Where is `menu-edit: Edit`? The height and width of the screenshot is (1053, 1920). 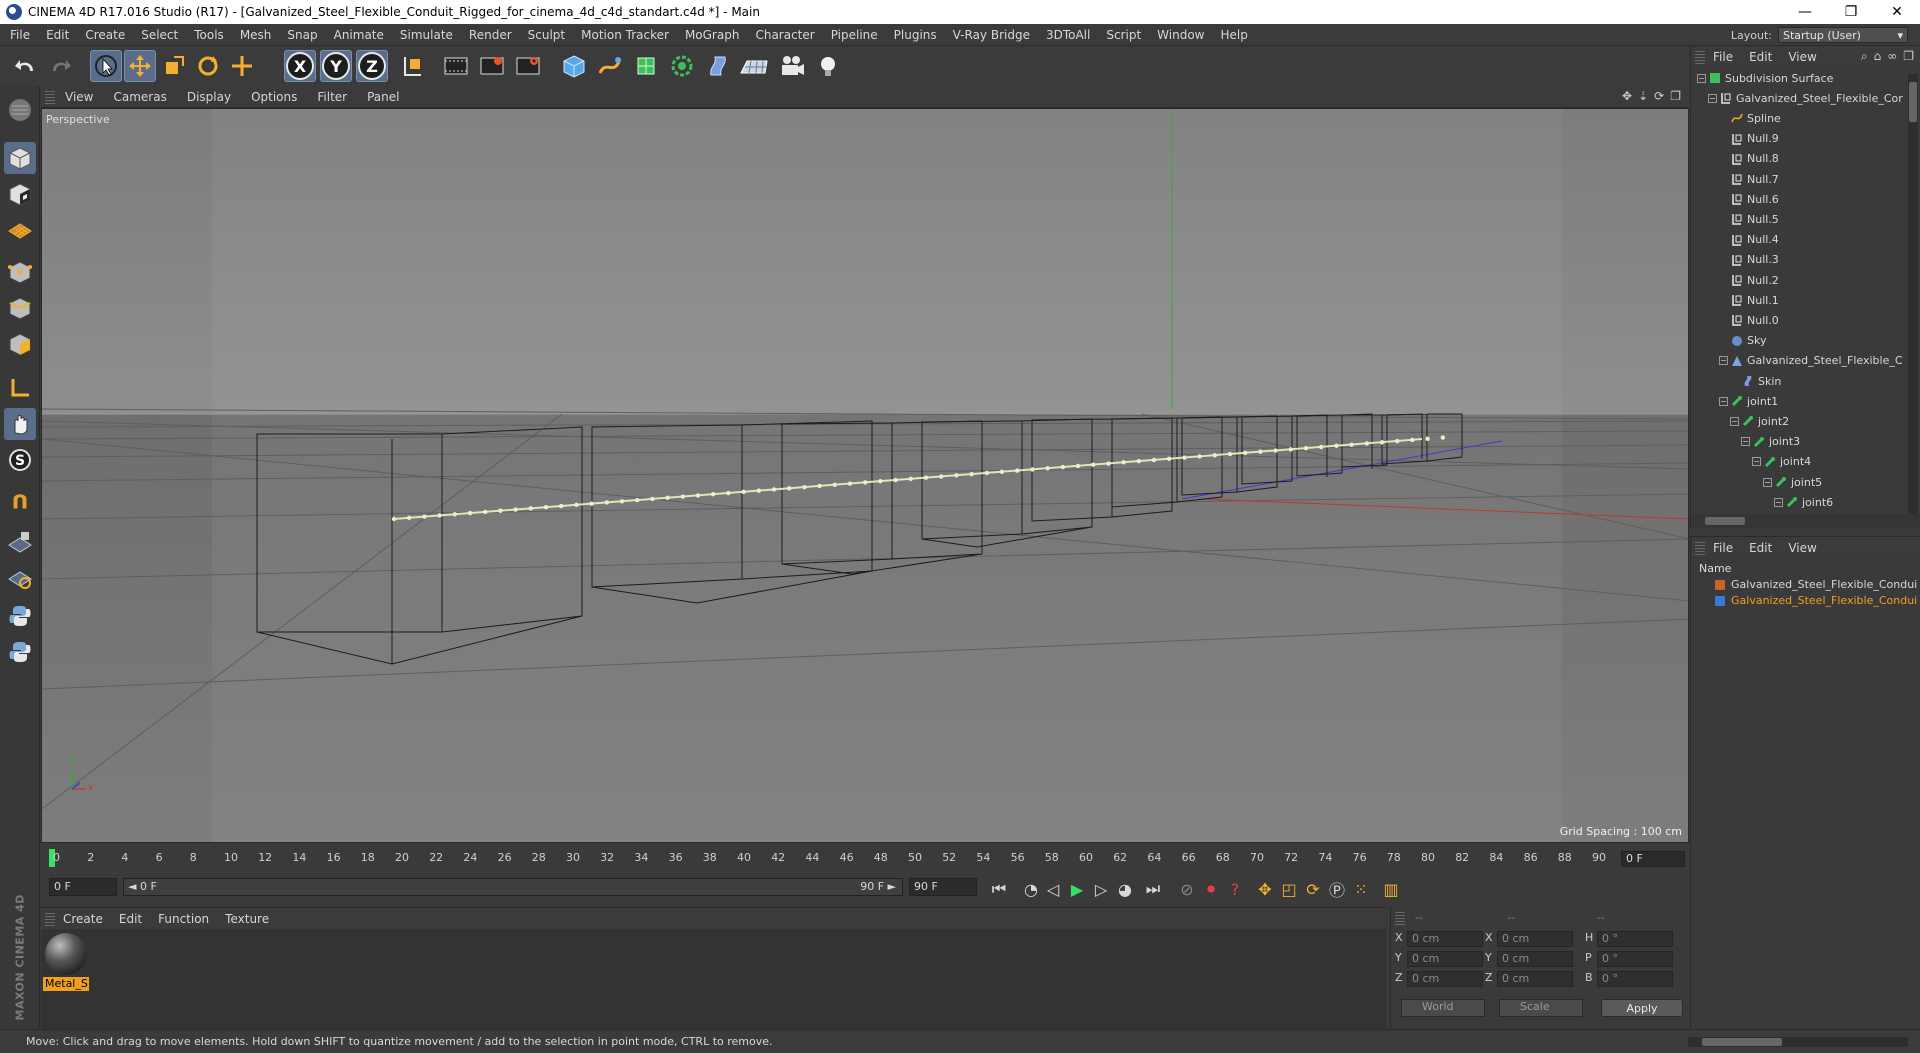
menu-edit: Edit is located at coordinates (57, 35).